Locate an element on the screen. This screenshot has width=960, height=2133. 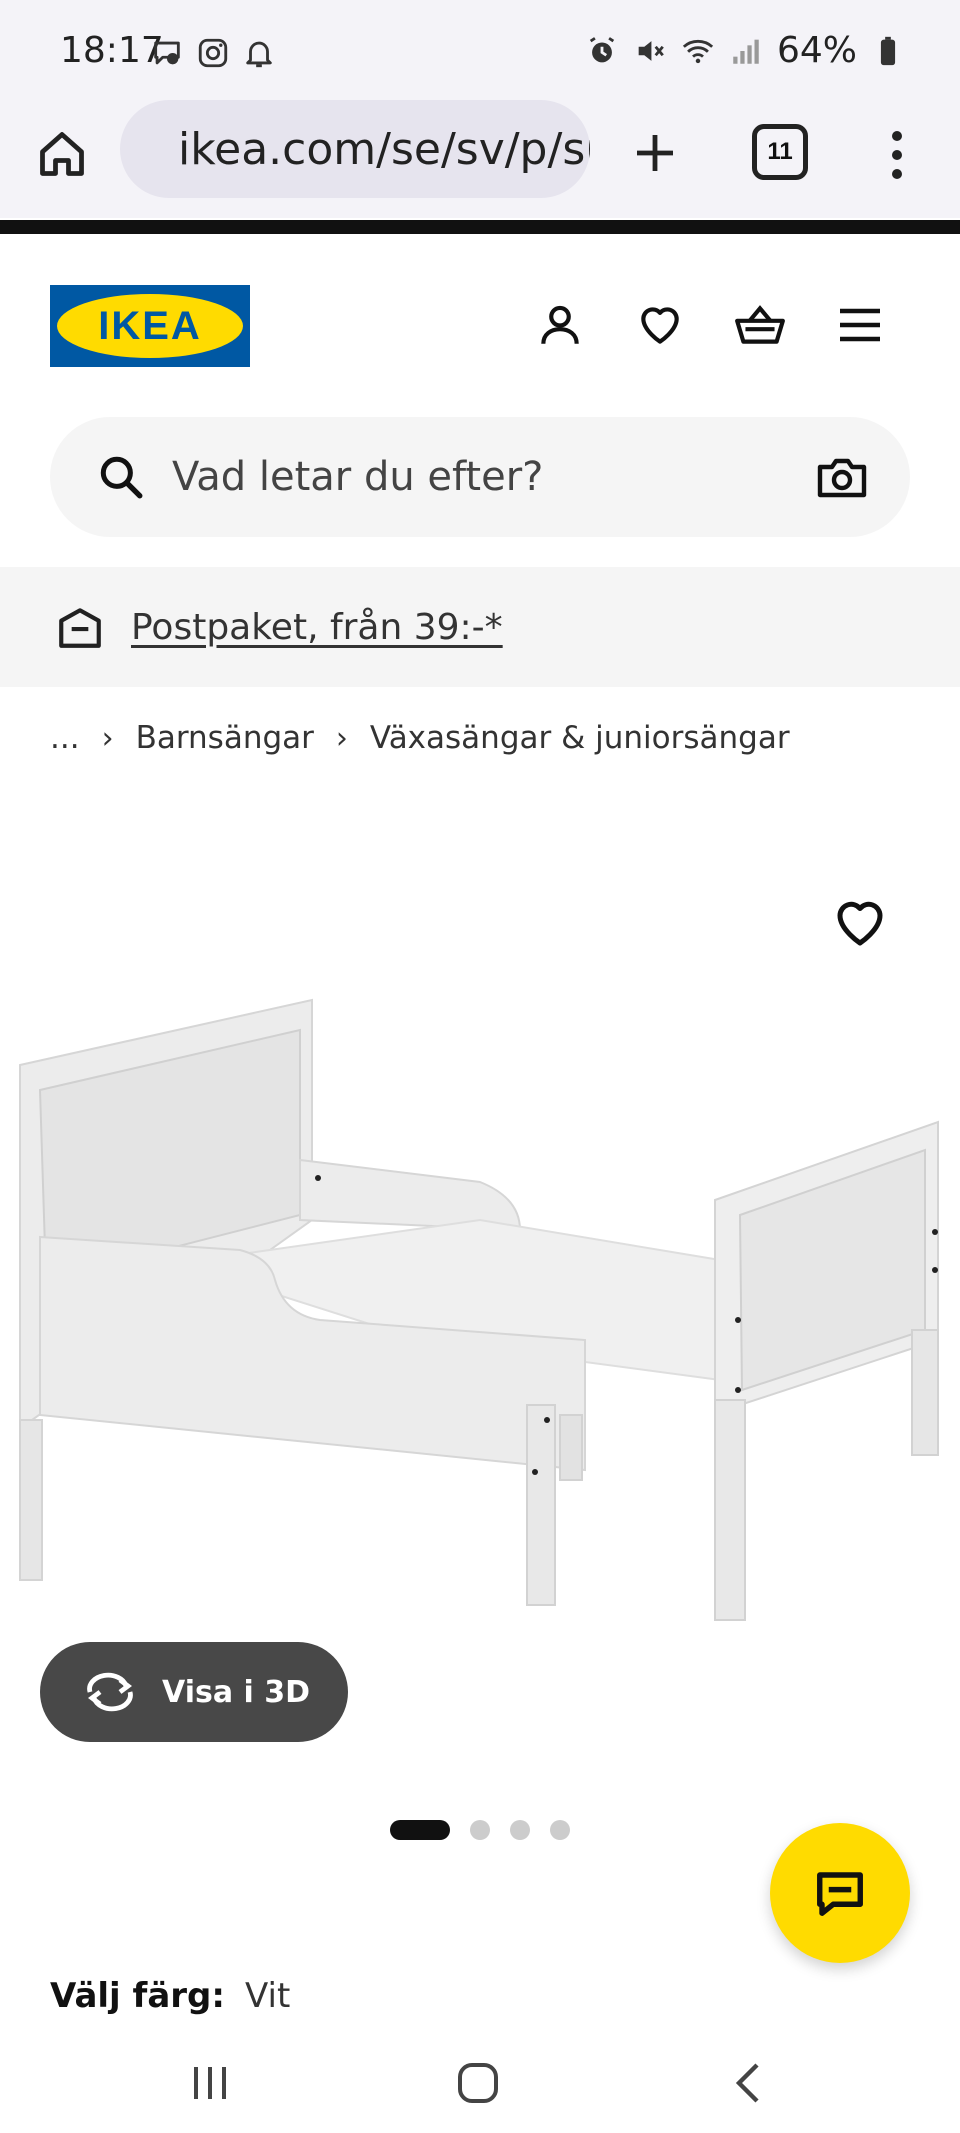
promo-link: Postpaket, från 39:-* is located at coordinates (317, 627).